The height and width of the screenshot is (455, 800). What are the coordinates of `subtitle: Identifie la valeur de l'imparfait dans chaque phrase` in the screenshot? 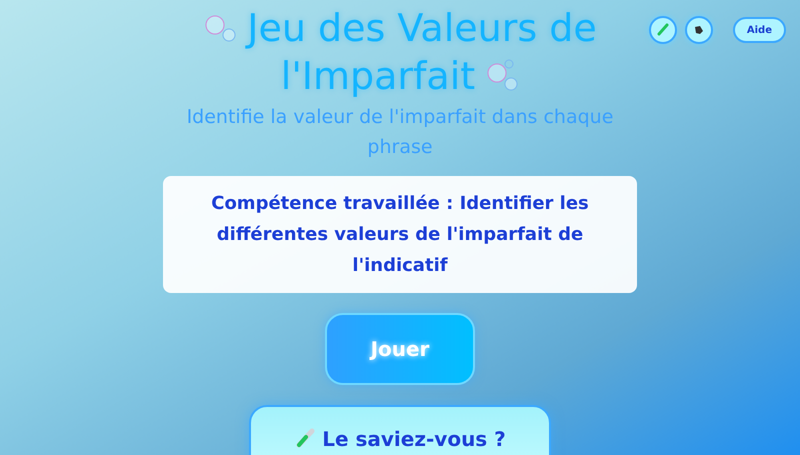 It's located at (400, 132).